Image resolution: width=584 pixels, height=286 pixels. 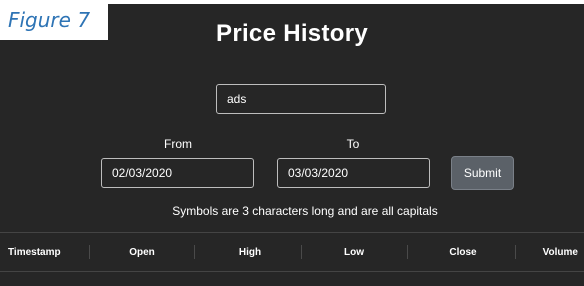 I want to click on column-header-volume: Volume, so click(x=554, y=252).